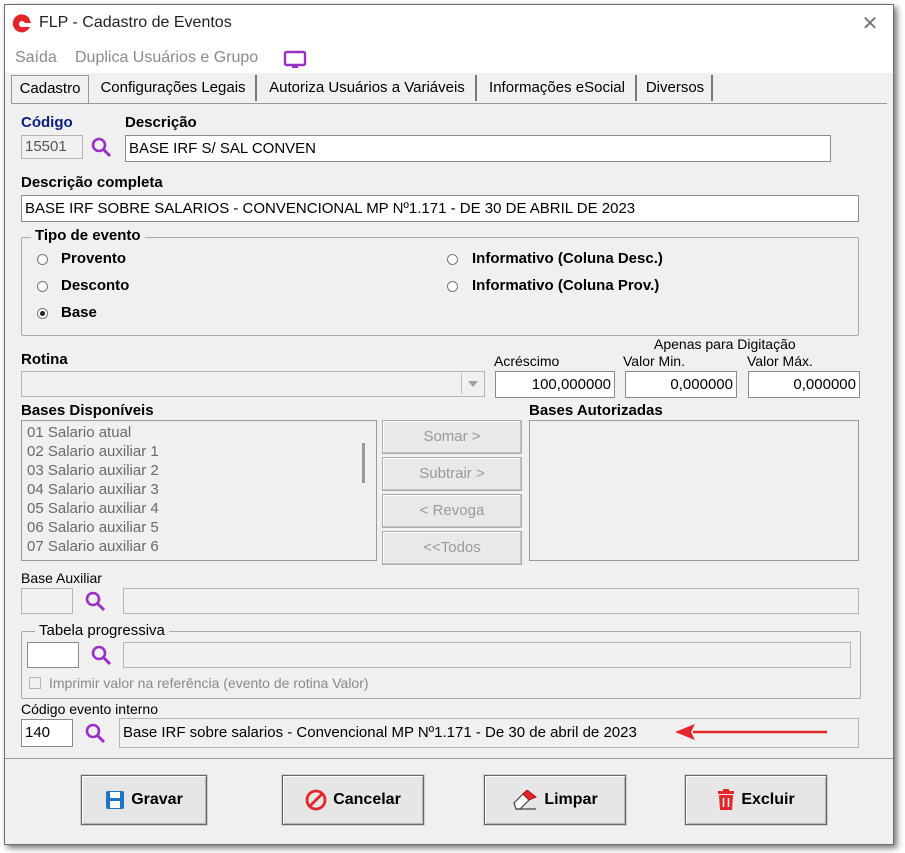  What do you see at coordinates (449, 801) in the screenshot?
I see `footer-bar: Gravar Cancelar Limpar Excluir` at bounding box center [449, 801].